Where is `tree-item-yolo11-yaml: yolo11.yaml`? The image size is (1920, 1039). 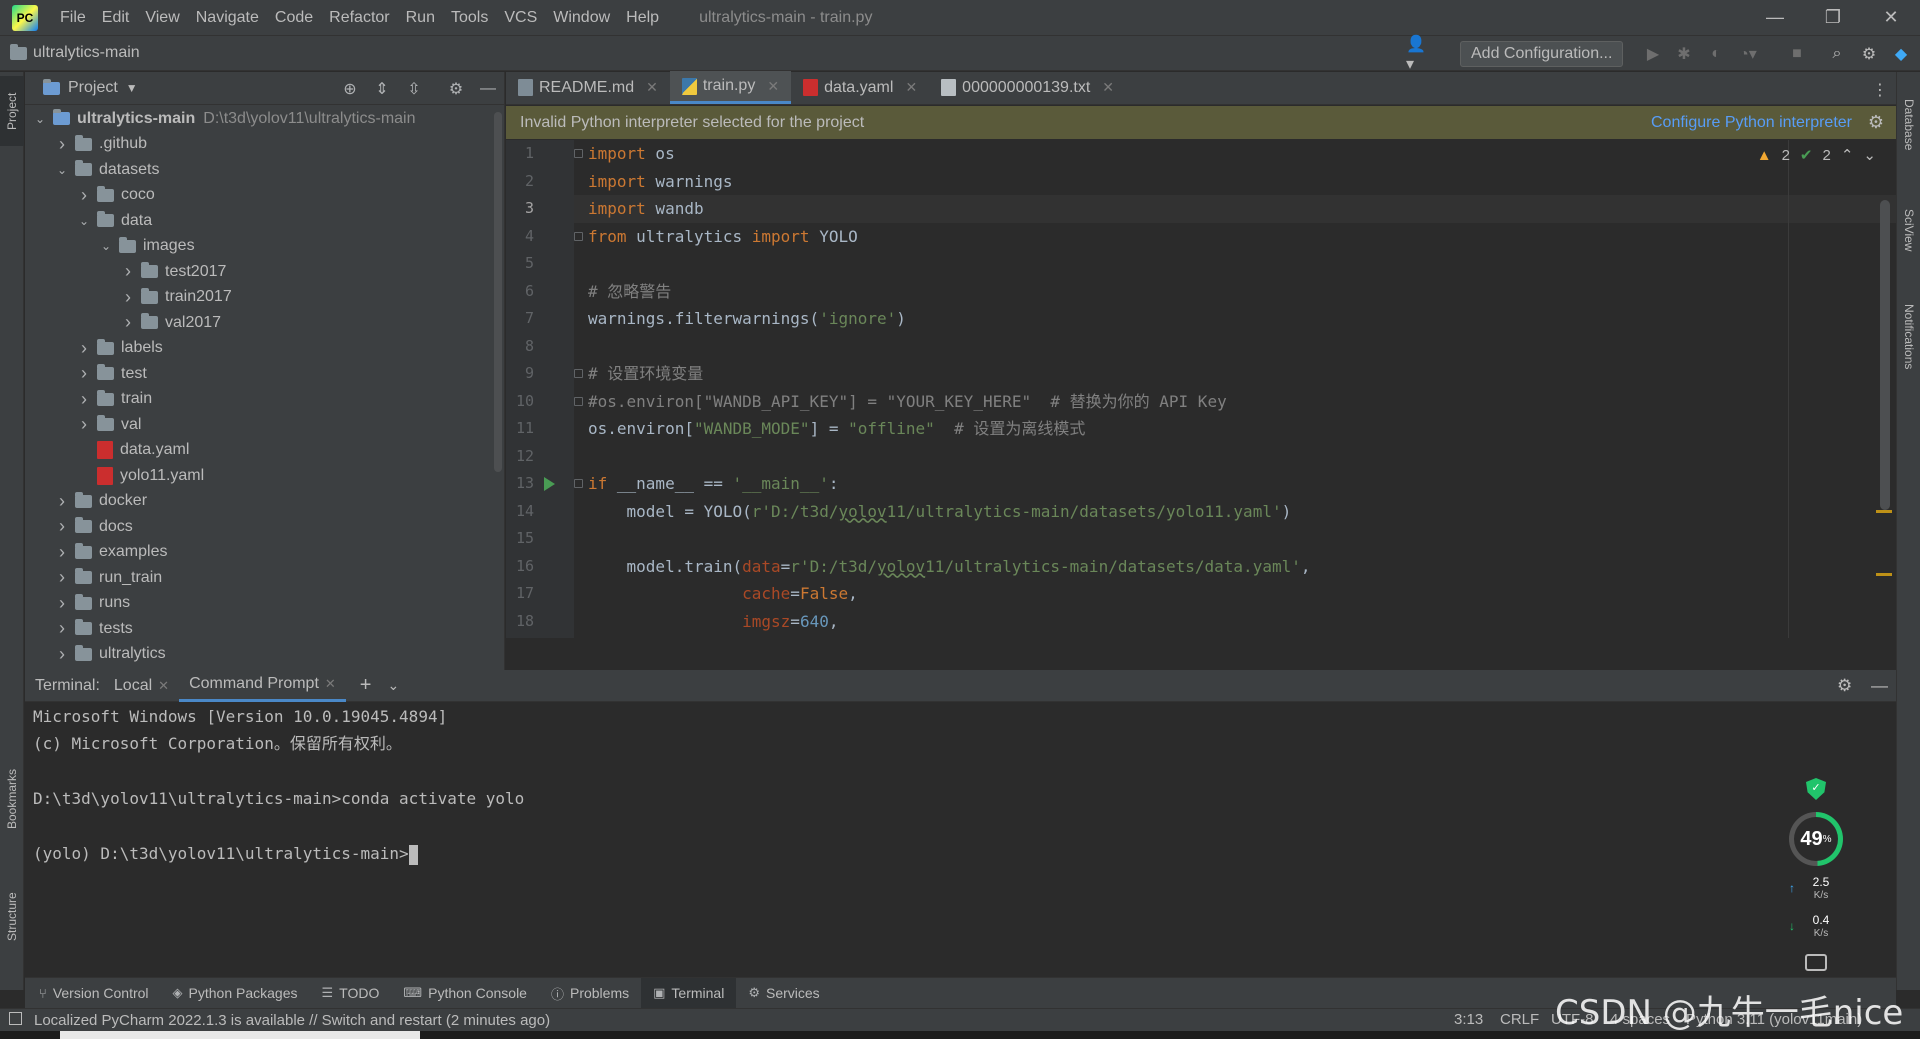
tree-item-yolo11-yaml: yolo11.yaml is located at coordinates (260, 475).